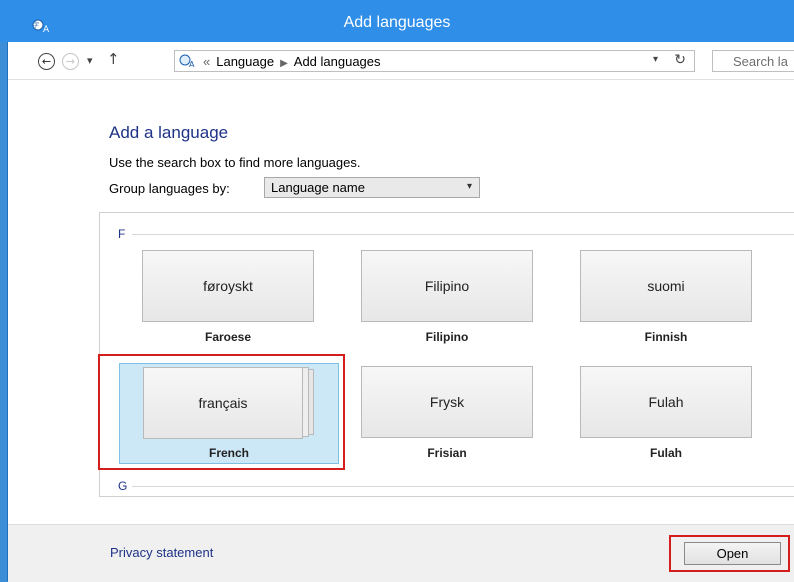  Describe the element at coordinates (760, 61) in the screenshot. I see `search-placeholder: Search la` at that location.